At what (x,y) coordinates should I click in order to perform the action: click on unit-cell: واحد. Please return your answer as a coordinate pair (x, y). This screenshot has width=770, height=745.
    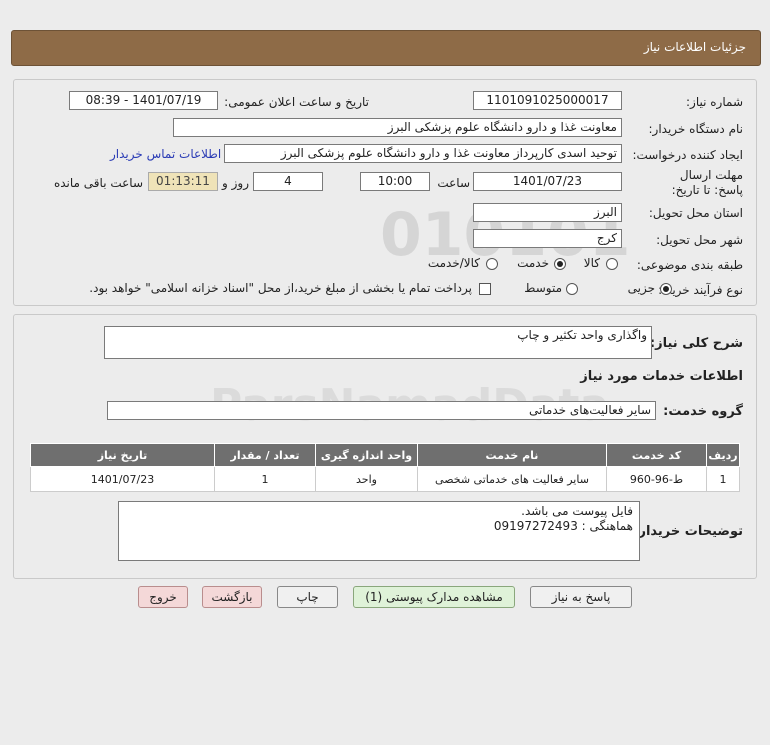
    Looking at the image, I should click on (366, 479).